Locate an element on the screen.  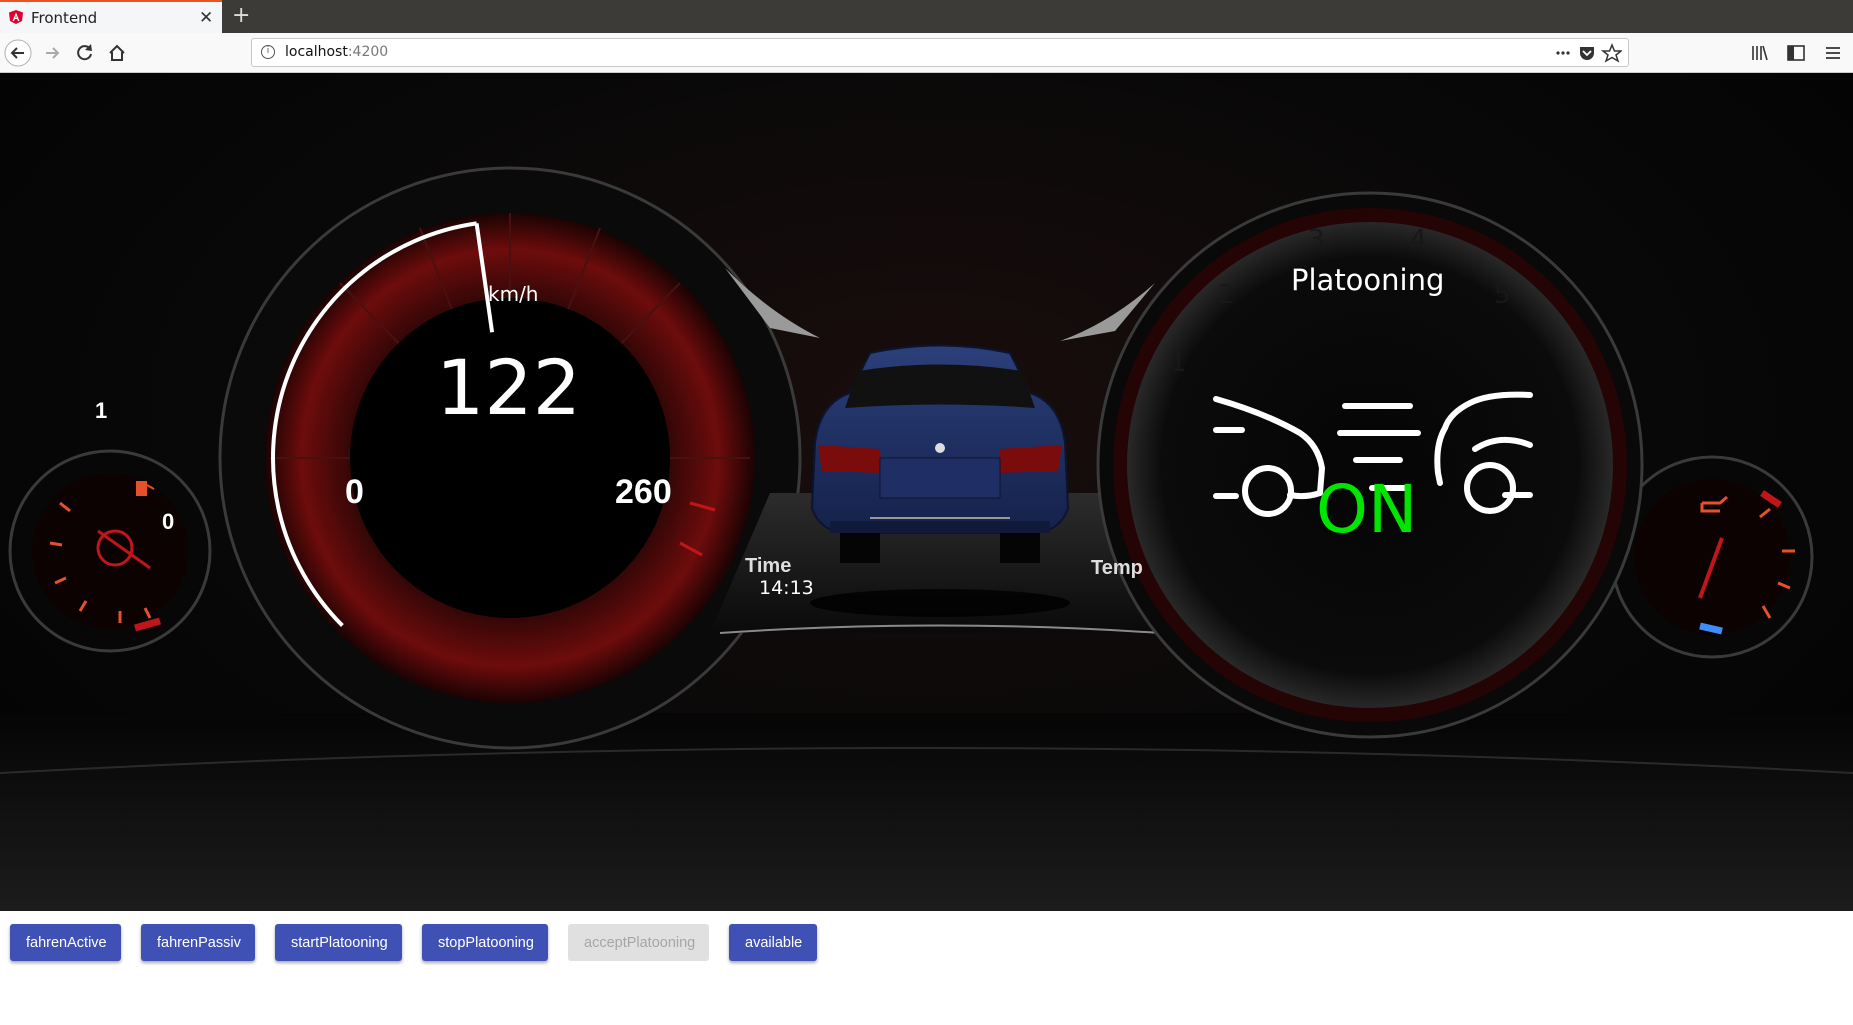
reload-icon is located at coordinates (85, 53).